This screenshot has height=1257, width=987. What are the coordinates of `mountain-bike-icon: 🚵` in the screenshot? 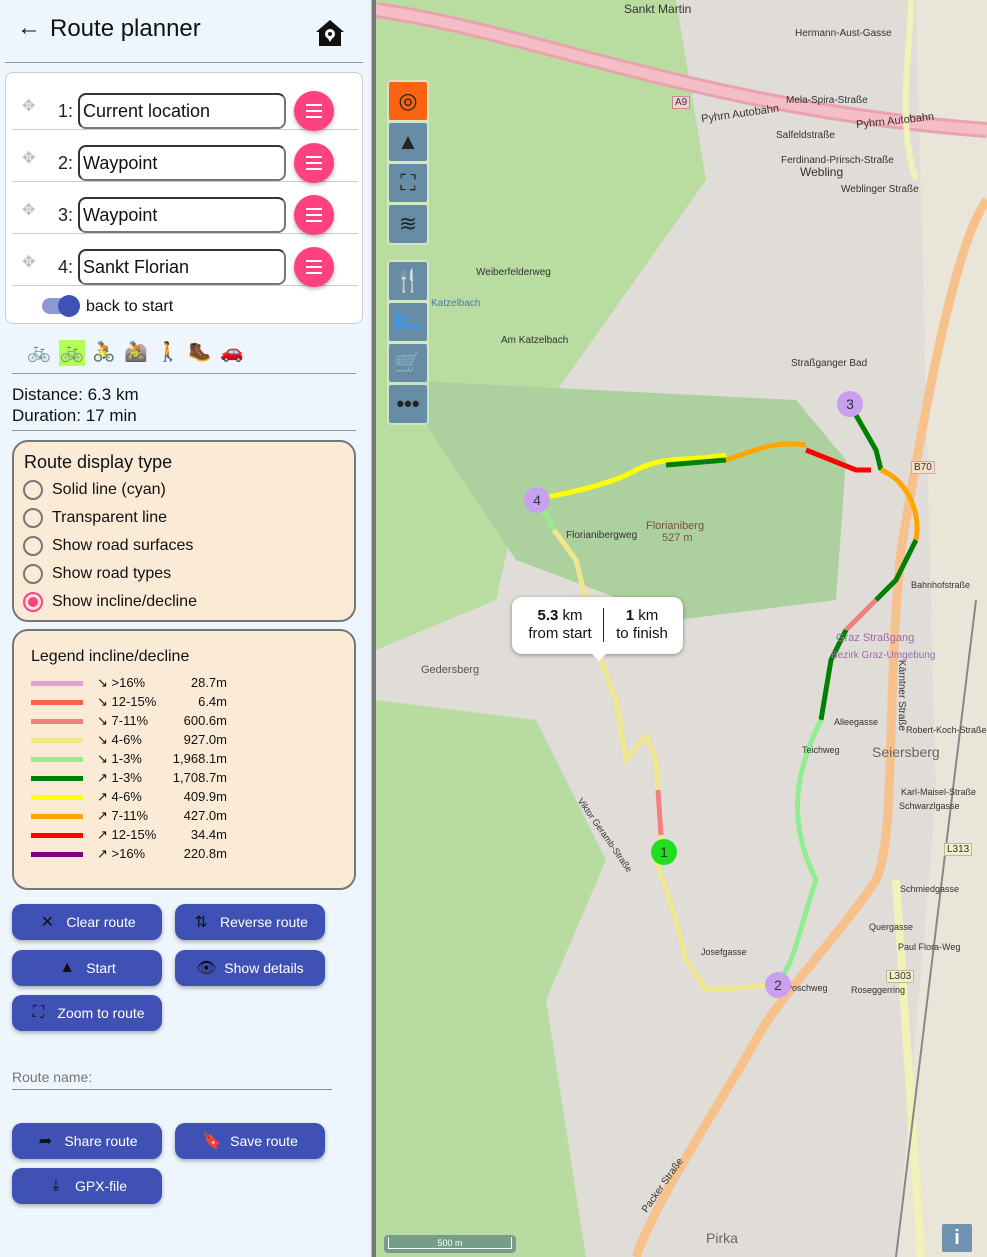 It's located at (136, 353).